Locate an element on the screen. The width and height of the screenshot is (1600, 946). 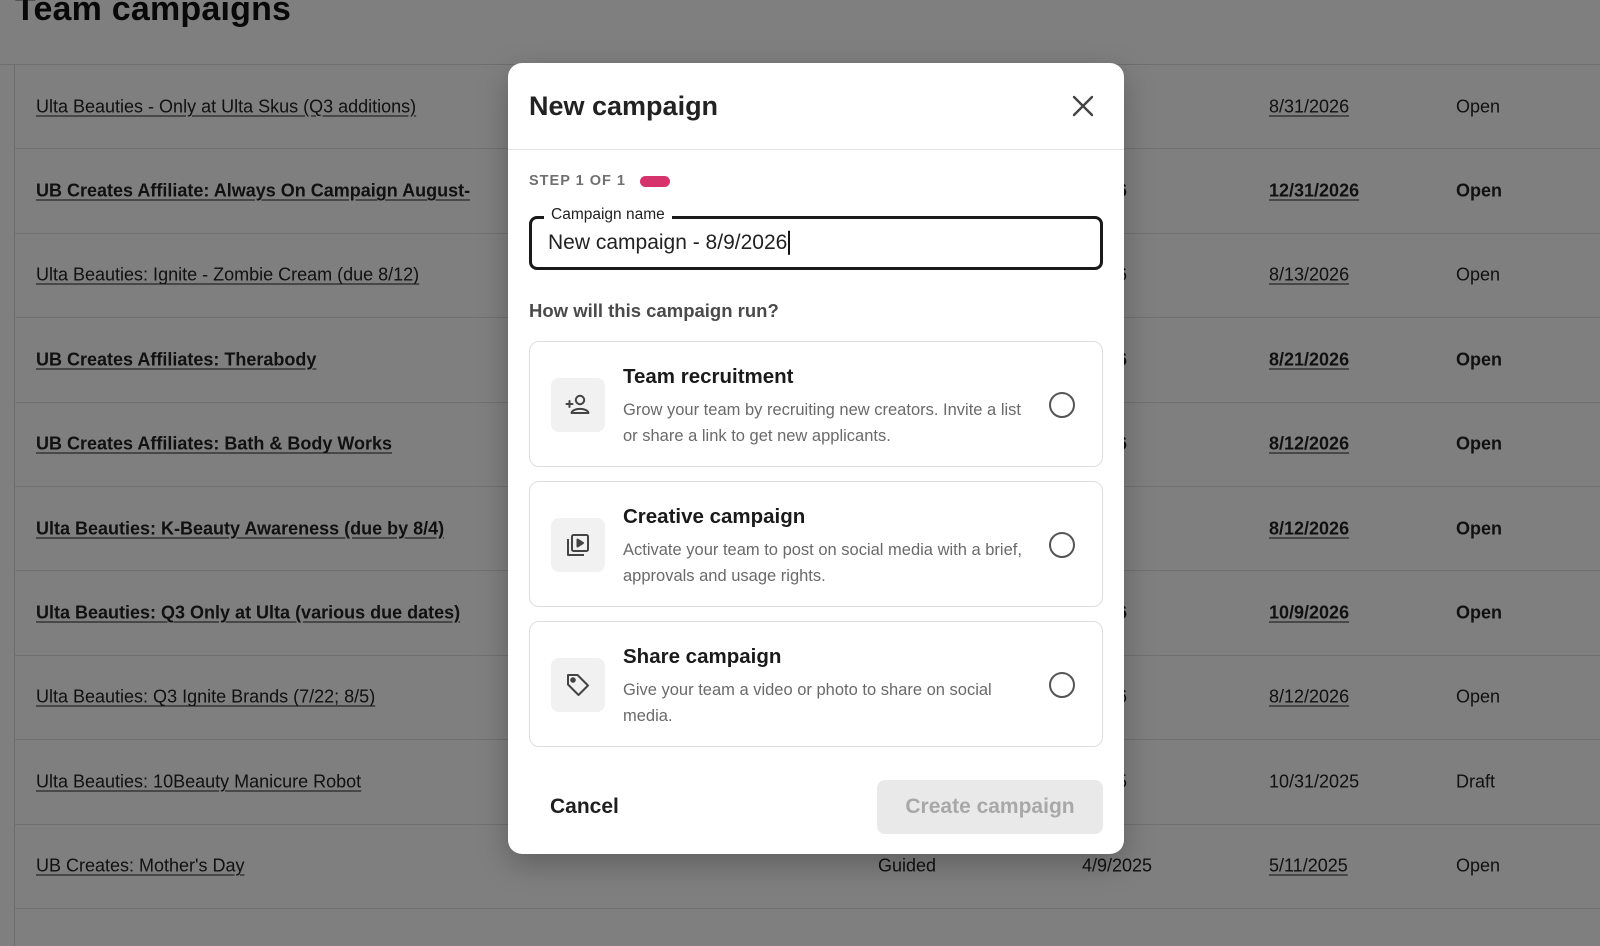
close-icon is located at coordinates (1083, 106).